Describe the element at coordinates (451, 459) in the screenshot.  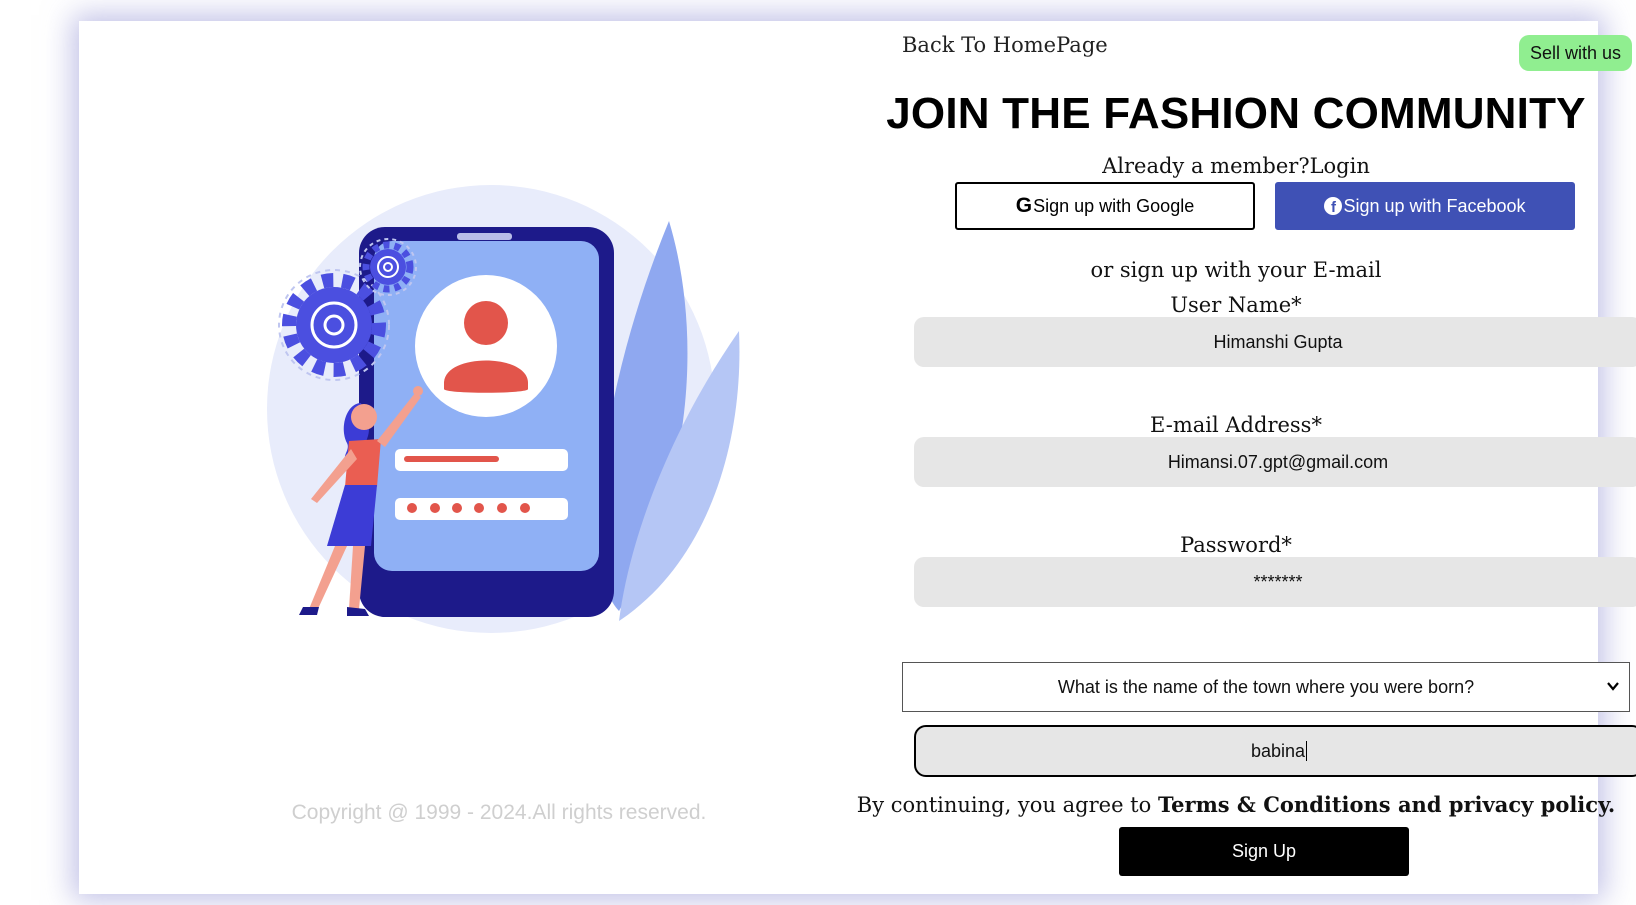
I see `username-line` at that location.